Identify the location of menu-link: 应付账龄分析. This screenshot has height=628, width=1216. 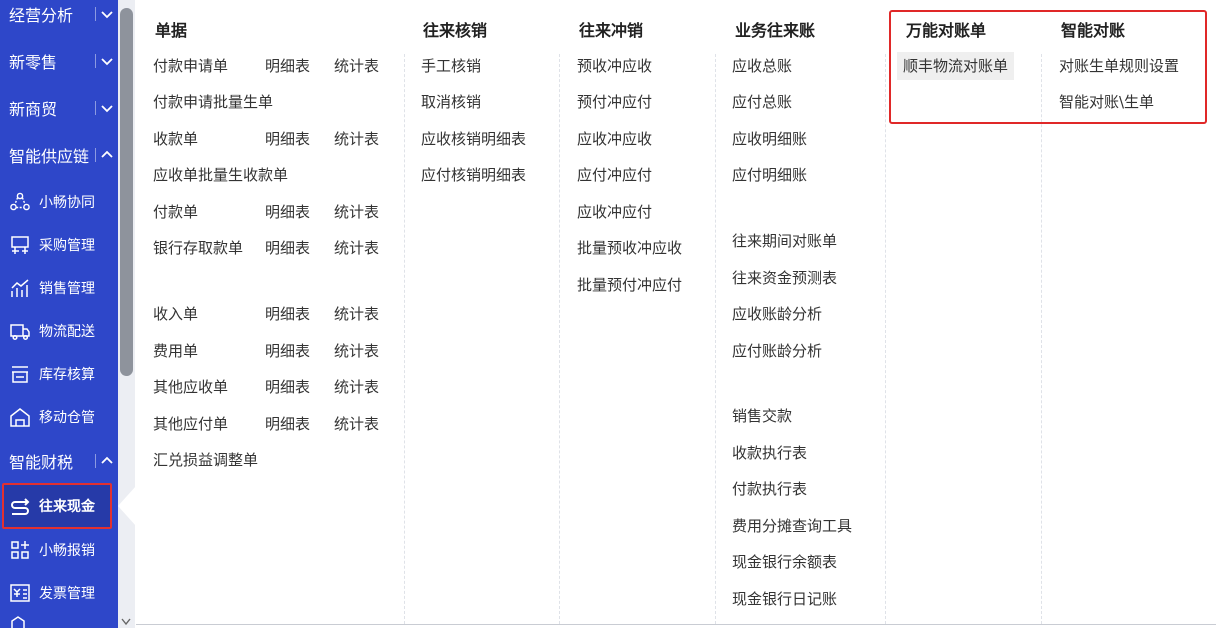
(777, 351).